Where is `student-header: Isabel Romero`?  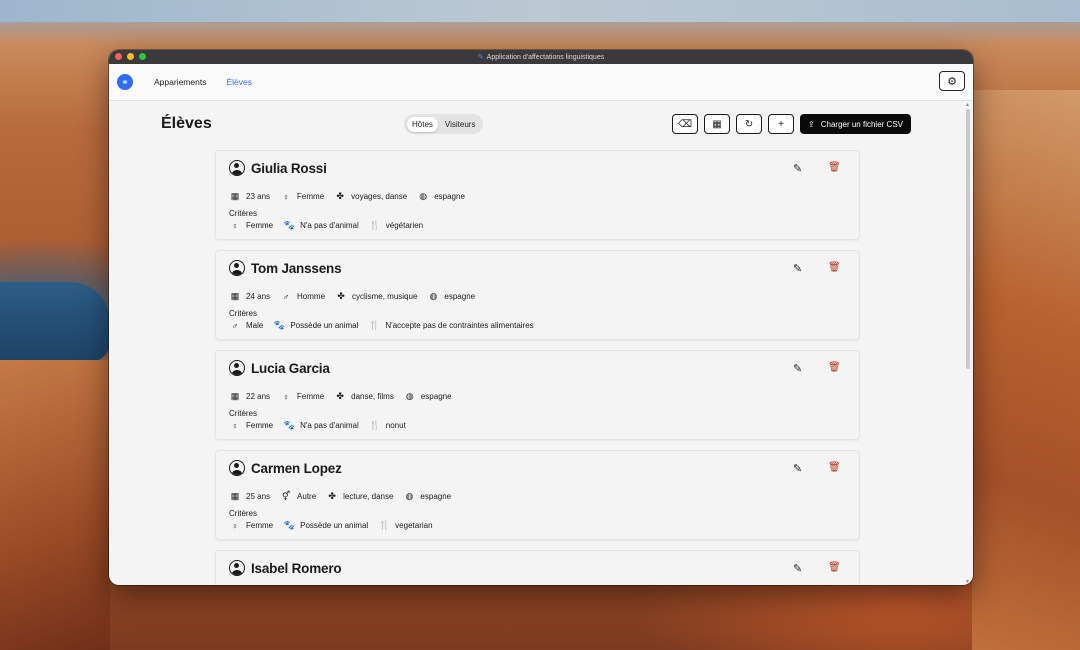
student-header: Isabel Romero is located at coordinates (285, 568).